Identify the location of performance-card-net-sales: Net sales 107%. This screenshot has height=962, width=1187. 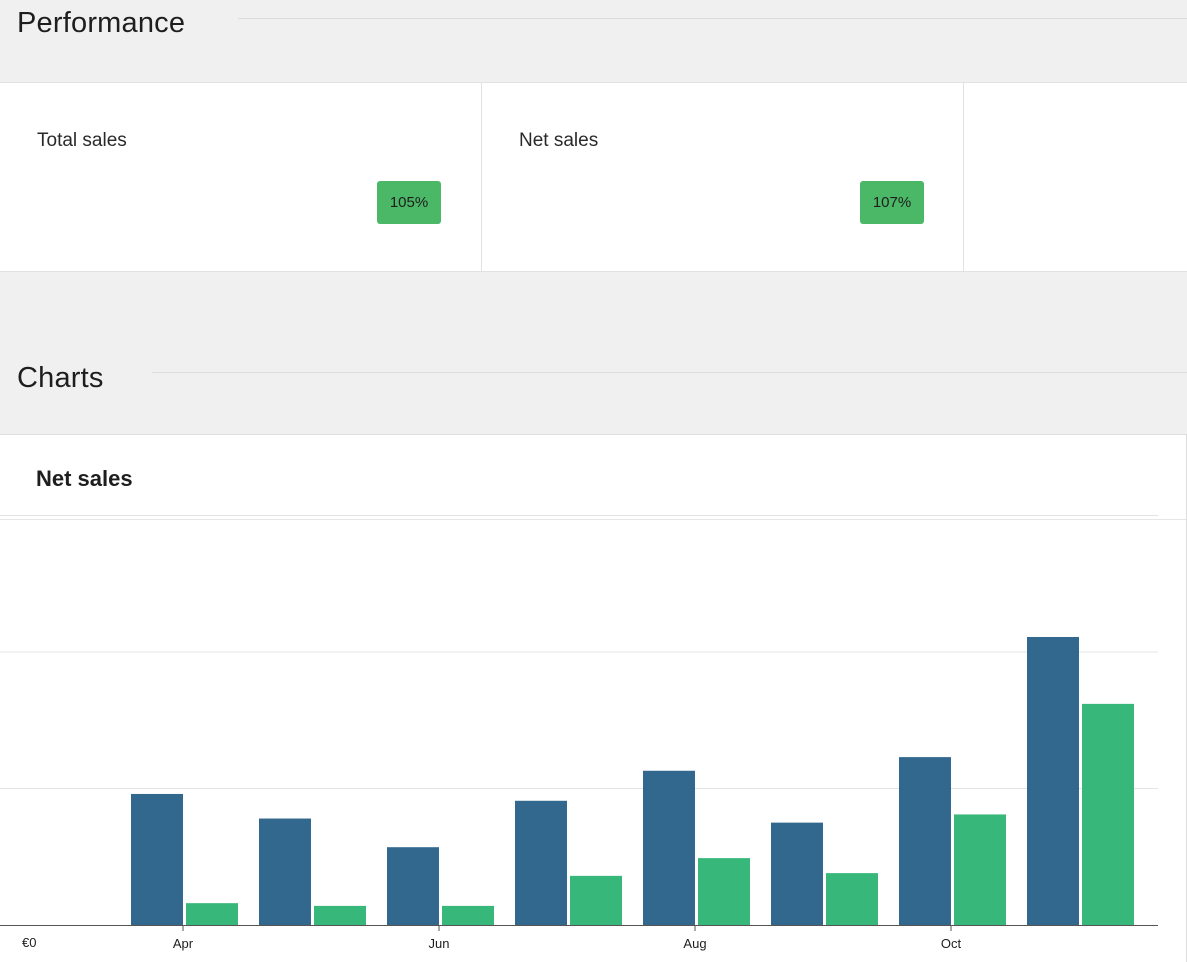
(722, 177).